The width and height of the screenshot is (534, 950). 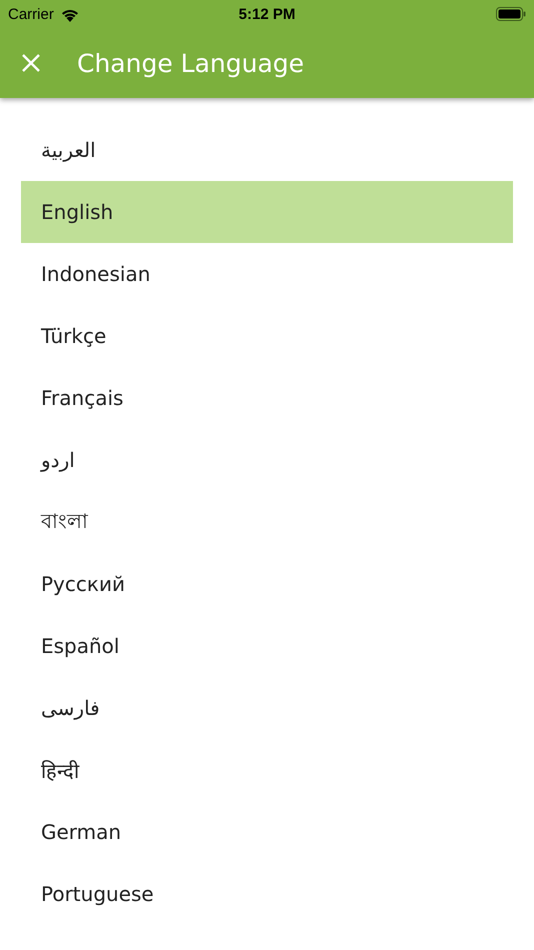 What do you see at coordinates (267, 14) in the screenshot?
I see `clock-time: 5:12 PM` at bounding box center [267, 14].